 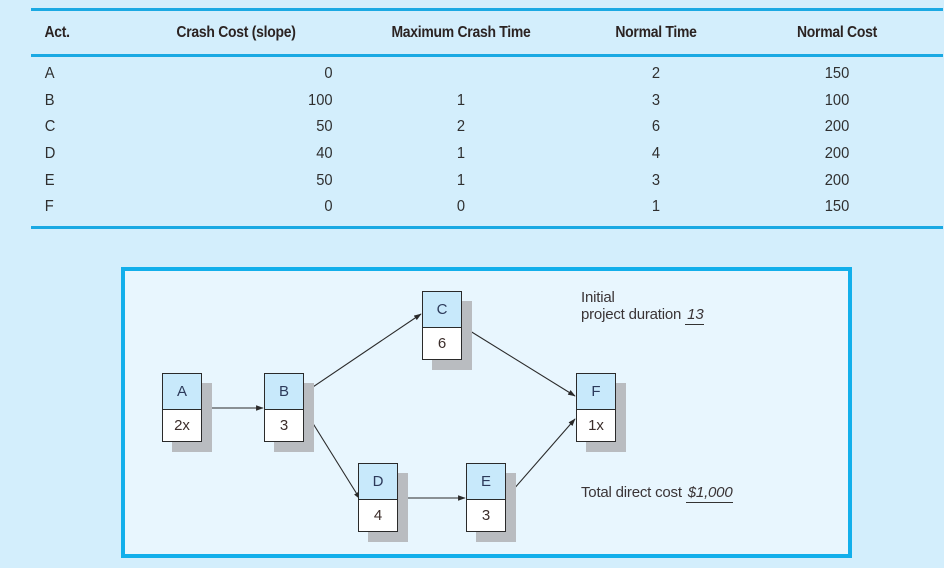 I want to click on project-duration-note: Initial project duration 13, so click(x=643, y=307).